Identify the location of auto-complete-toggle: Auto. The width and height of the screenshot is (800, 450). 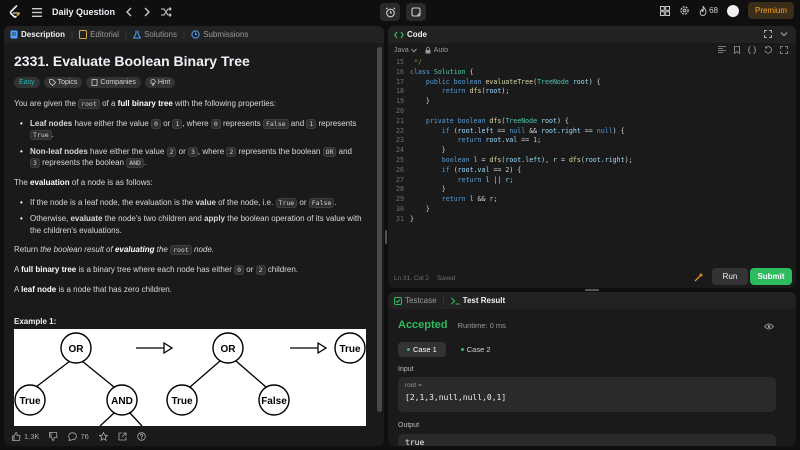
(436, 50).